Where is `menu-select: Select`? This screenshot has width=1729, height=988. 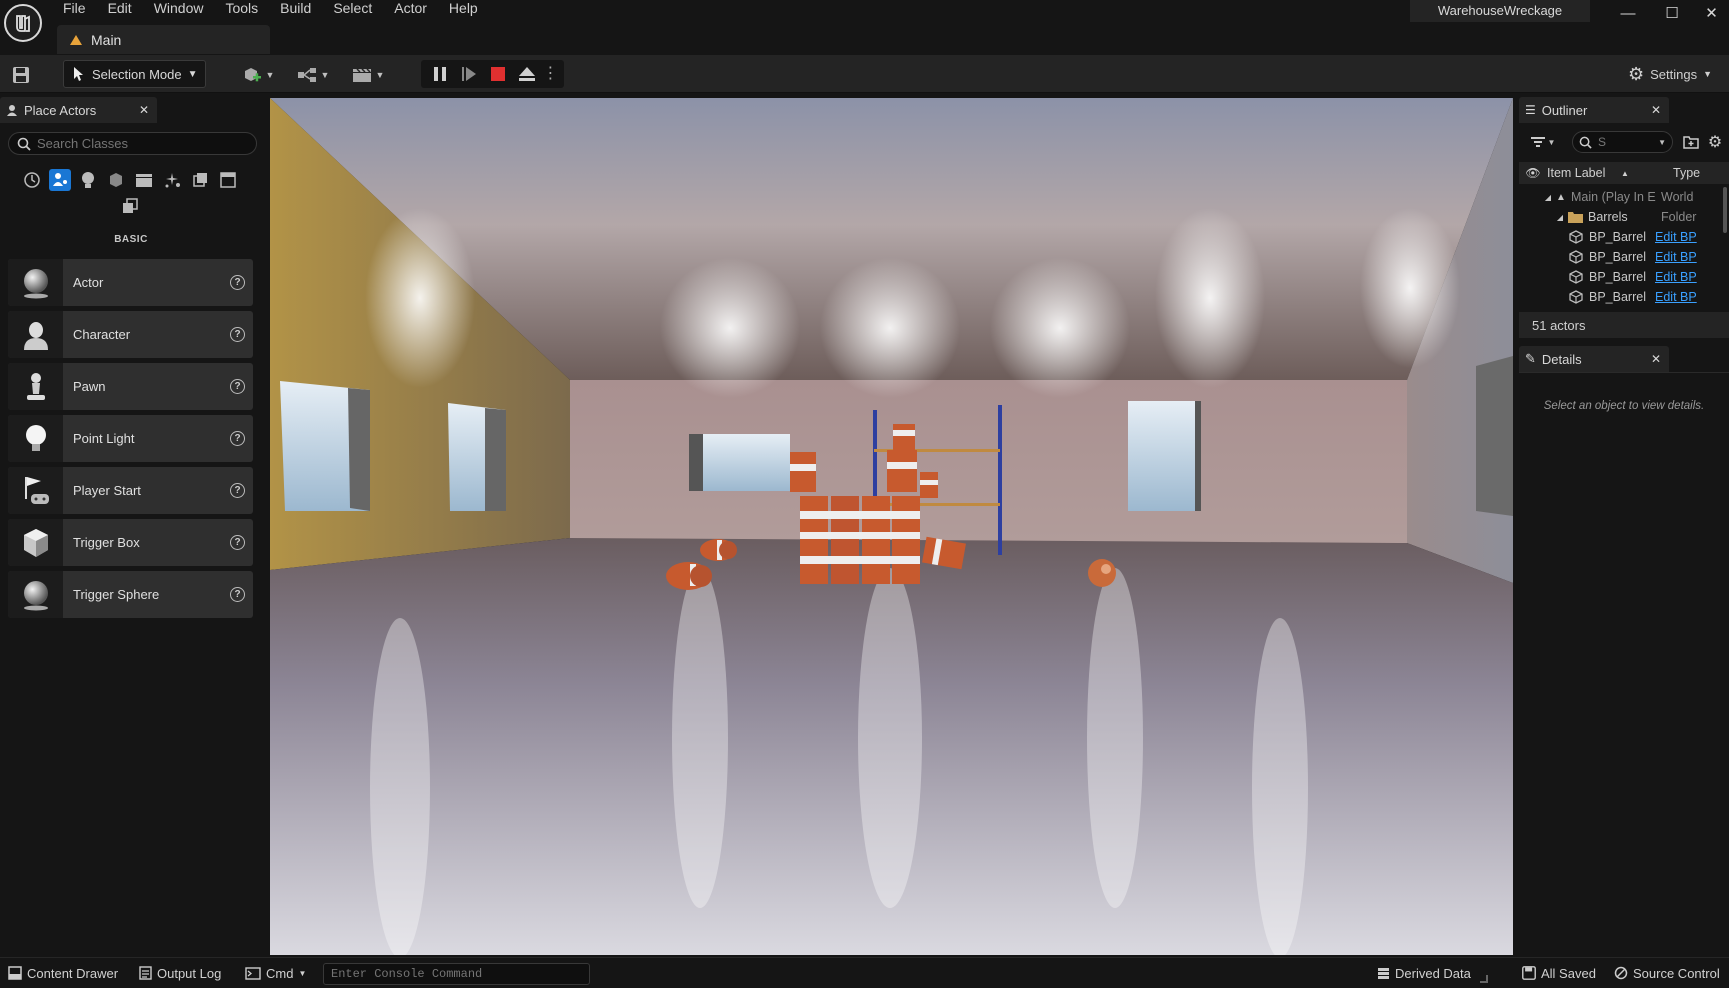
menu-select: Select is located at coordinates (352, 9).